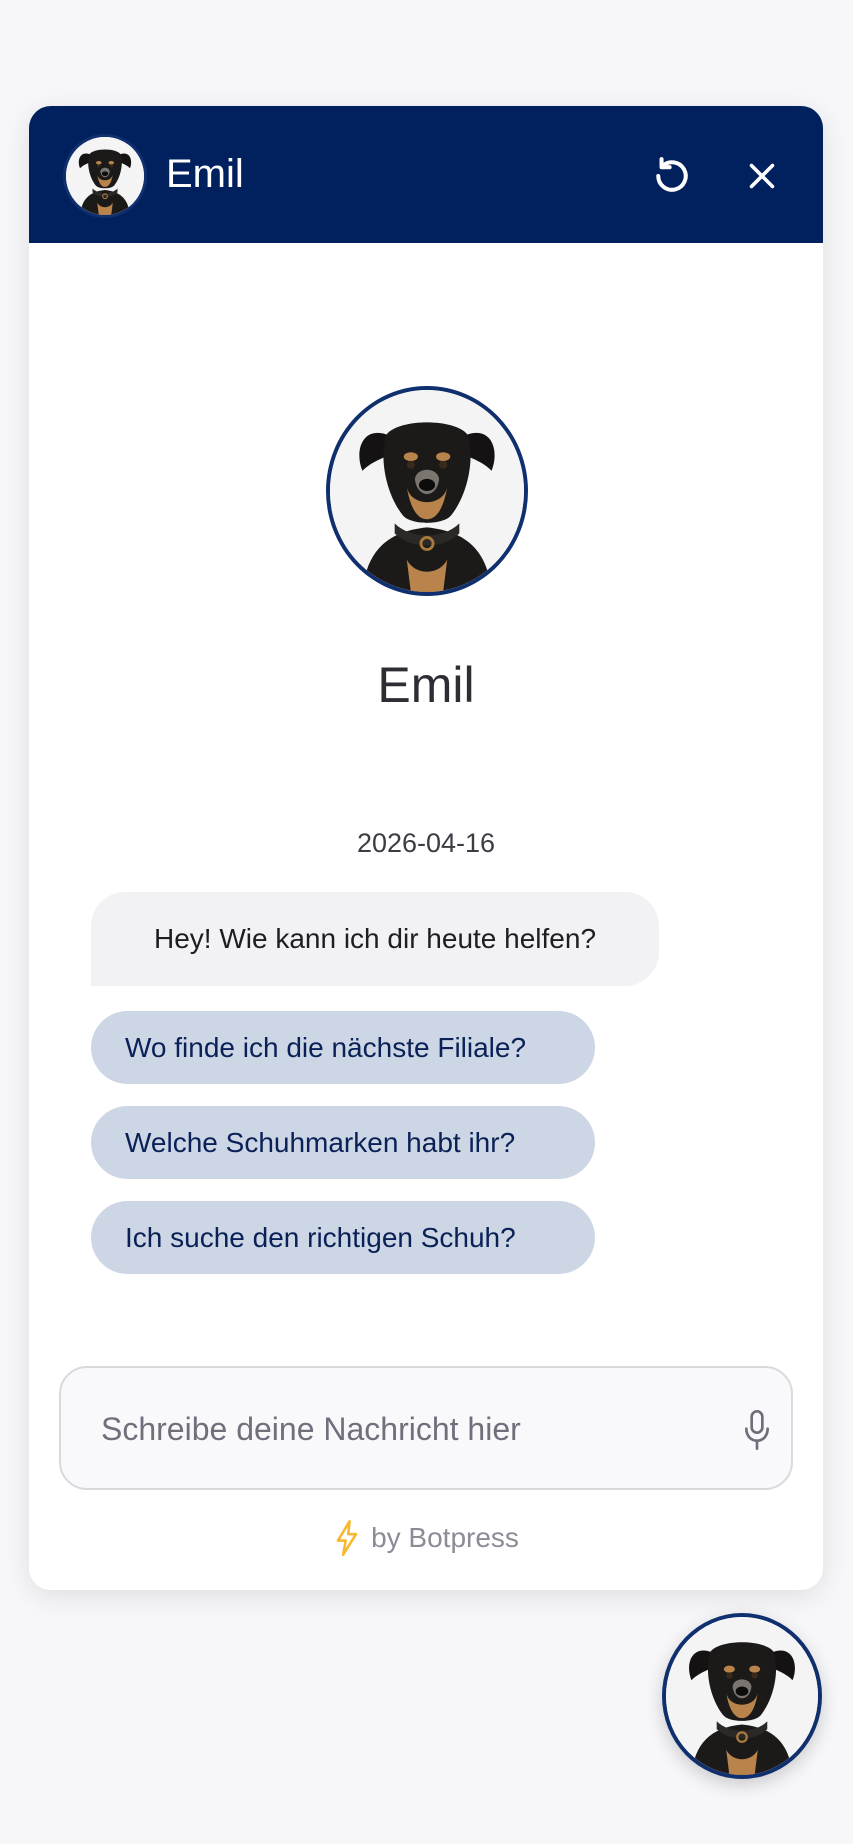 This screenshot has height=1844, width=853. I want to click on restart-button, so click(672, 176).